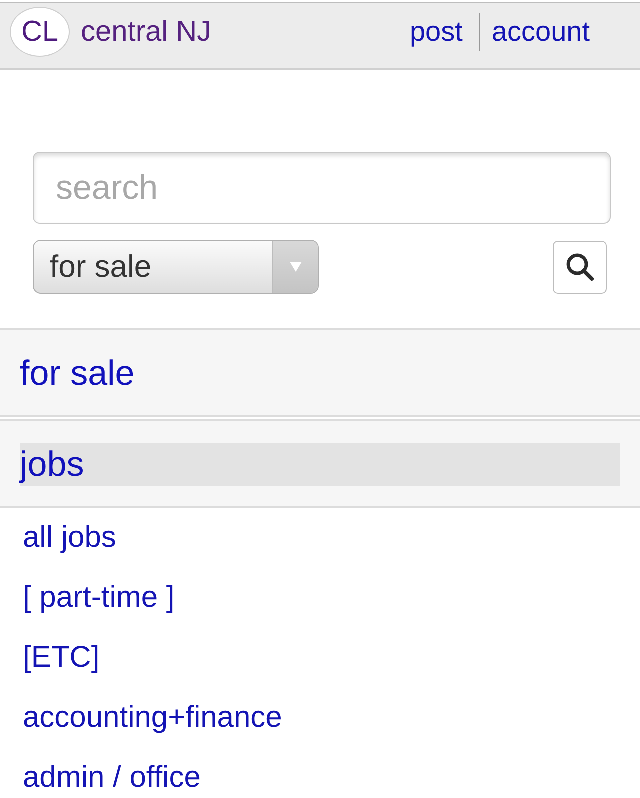  I want to click on category-link: admin / office, so click(112, 778).